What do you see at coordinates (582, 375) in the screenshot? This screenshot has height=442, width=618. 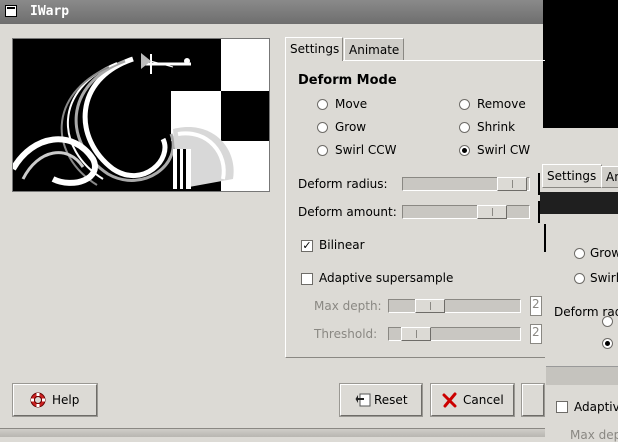 I see `bg-toolbar` at bounding box center [582, 375].